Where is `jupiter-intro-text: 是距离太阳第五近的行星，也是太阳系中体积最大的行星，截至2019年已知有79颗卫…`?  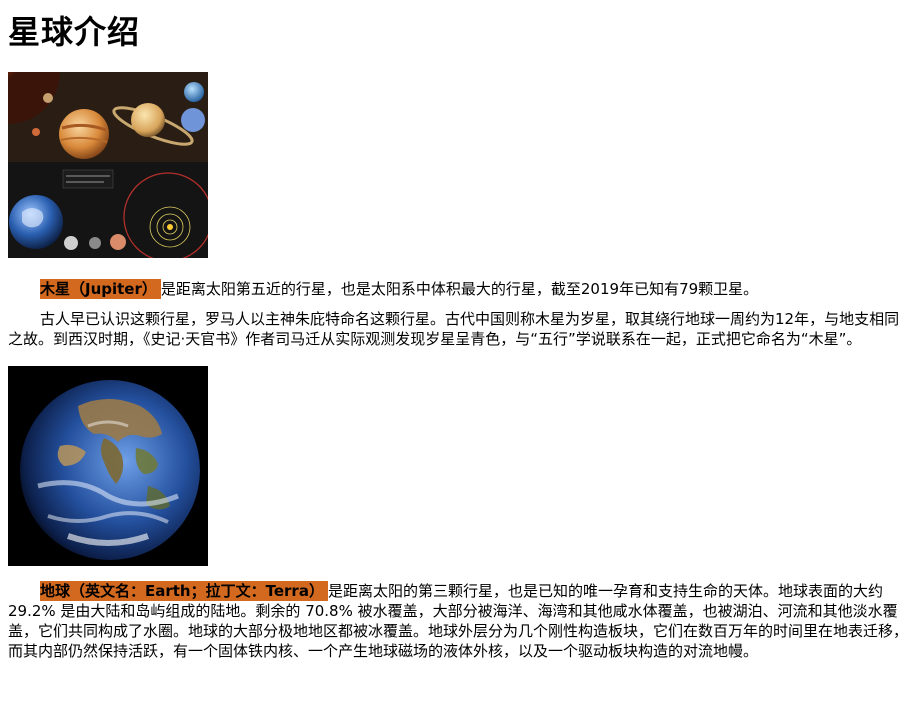 jupiter-intro-text: 是距离太阳第五近的行星，也是太阳系中体积最大的行星，截至2019年已知有79颗卫… is located at coordinates (459, 289).